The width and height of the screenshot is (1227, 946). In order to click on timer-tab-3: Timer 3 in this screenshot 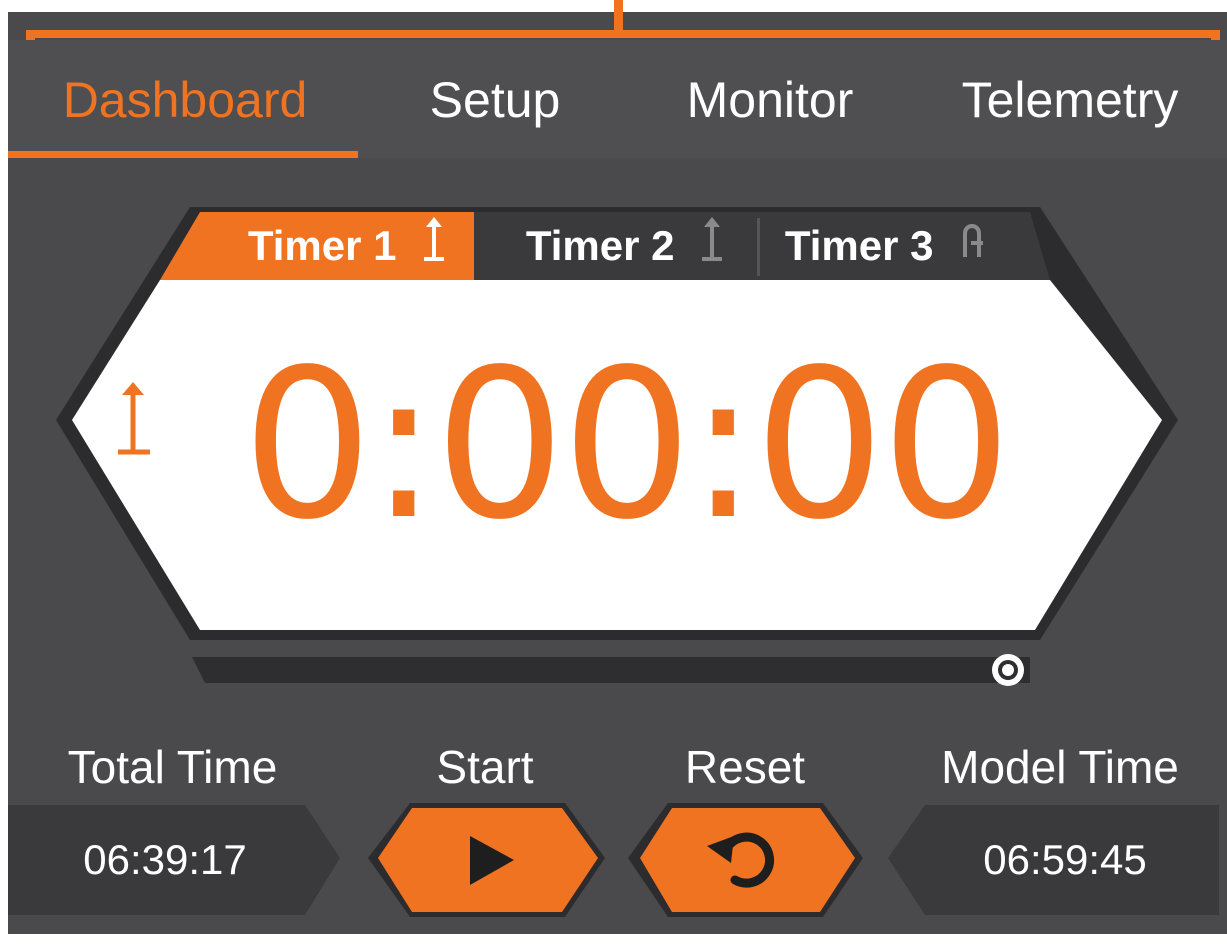, I will do `click(885, 246)`.